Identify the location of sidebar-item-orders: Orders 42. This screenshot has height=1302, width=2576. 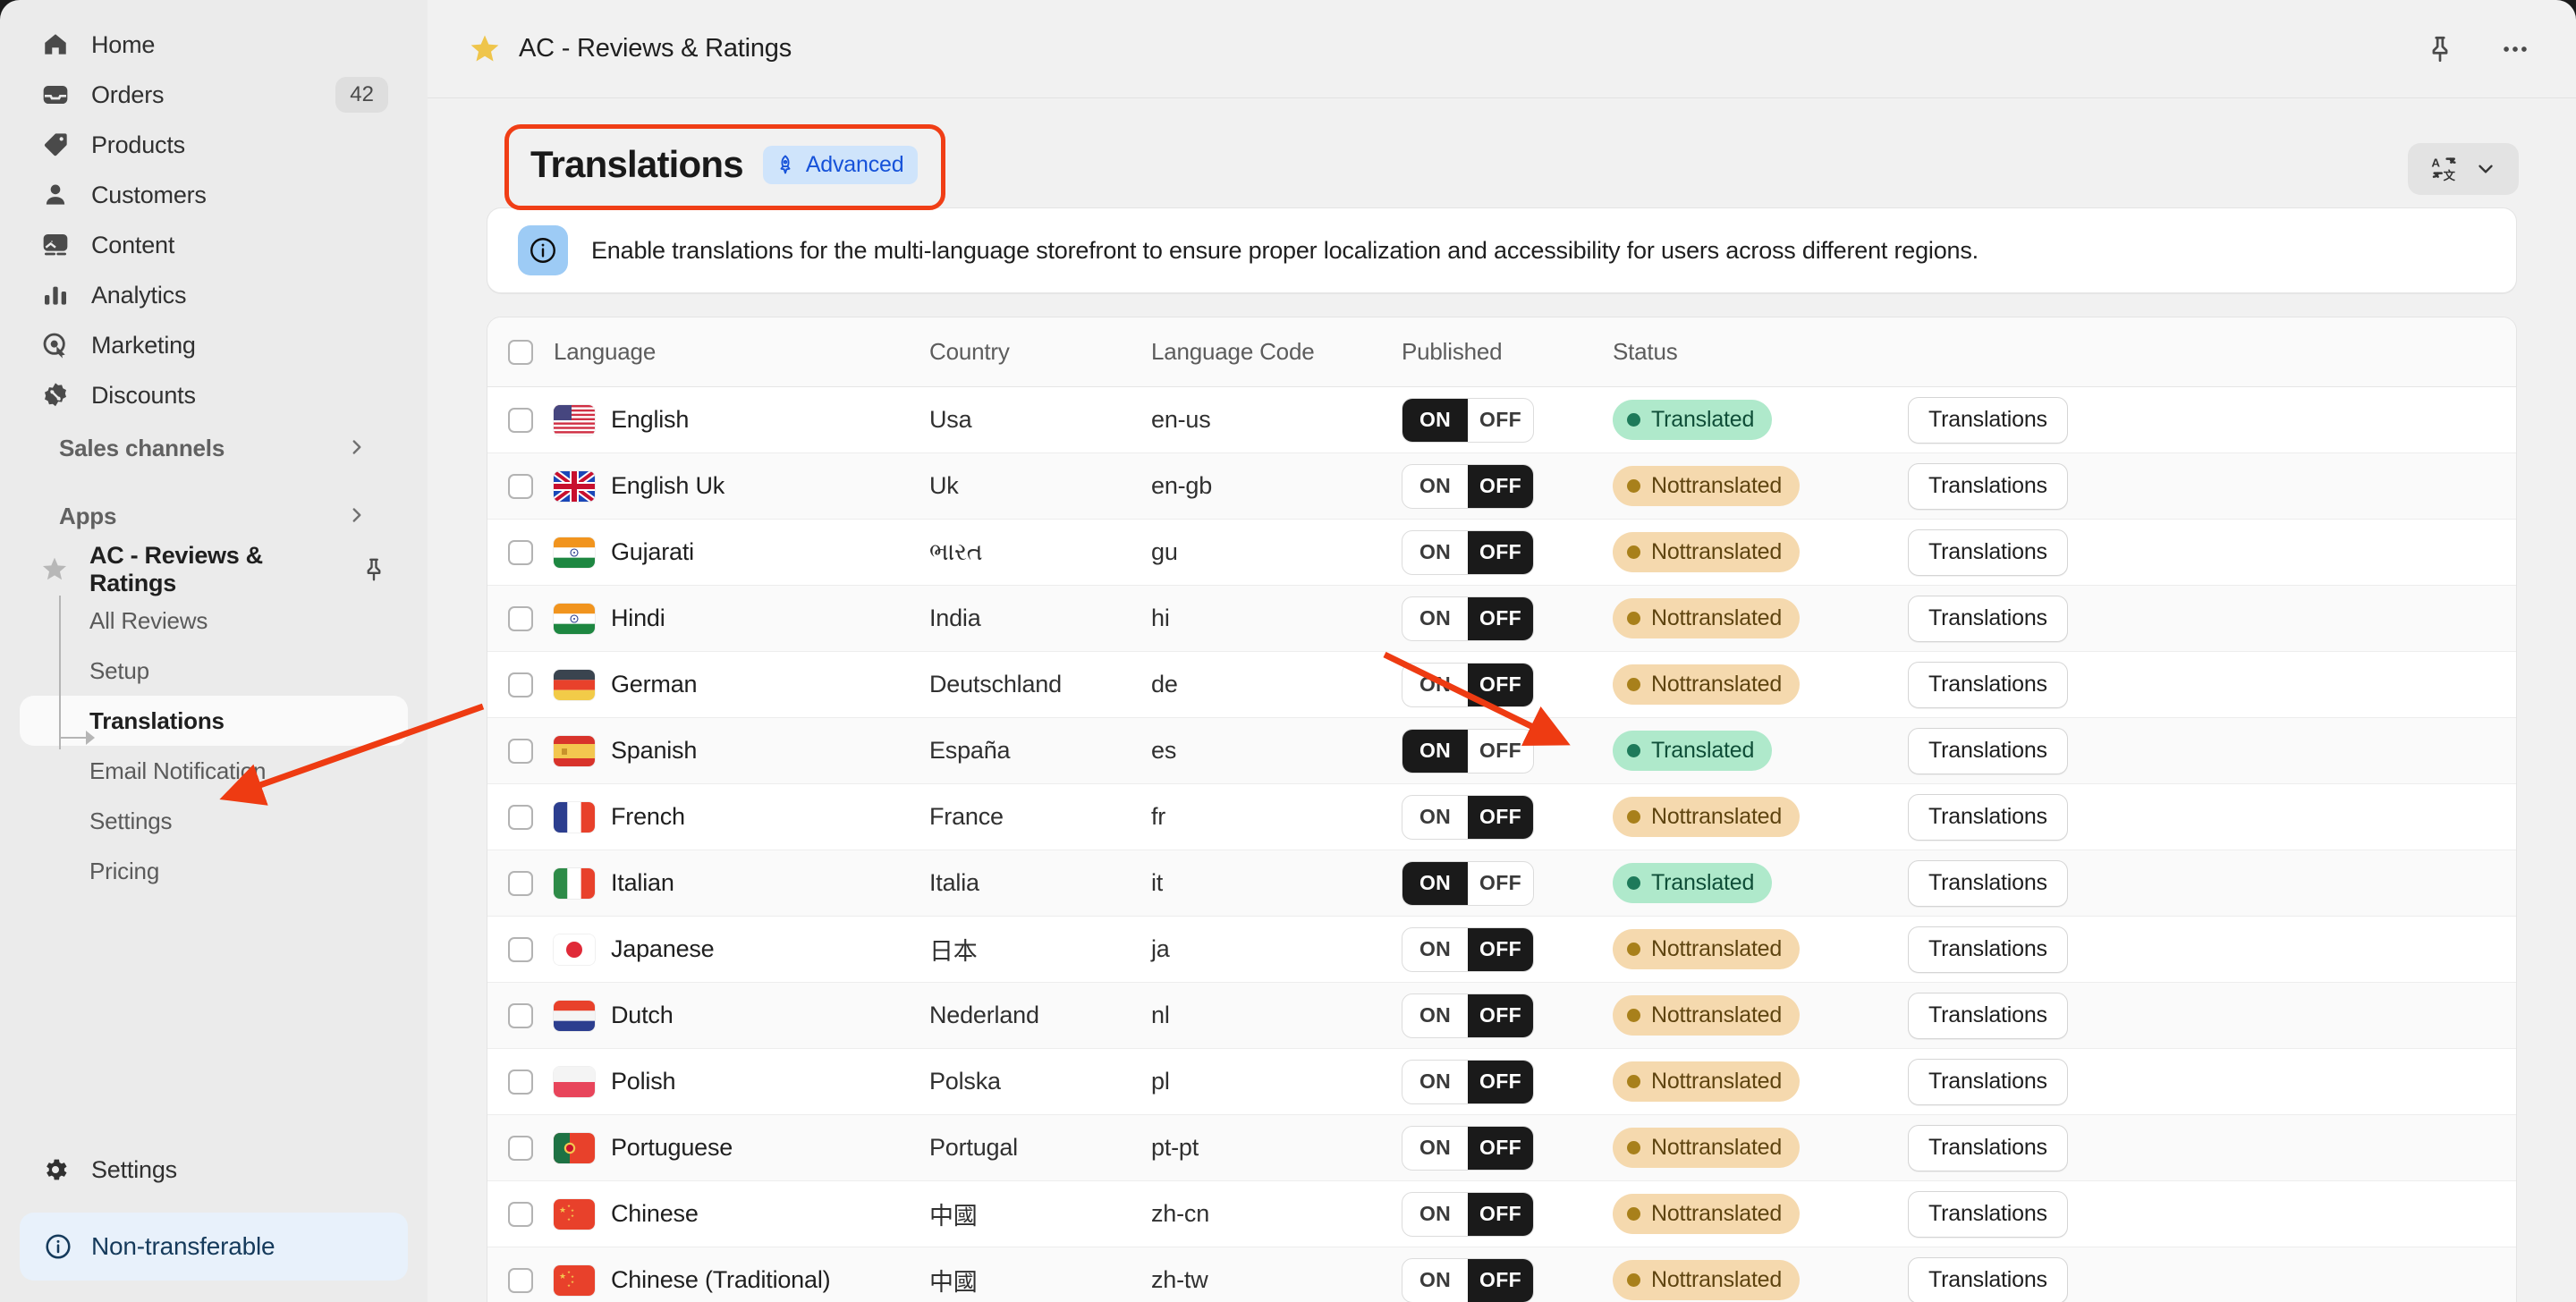
(214, 95).